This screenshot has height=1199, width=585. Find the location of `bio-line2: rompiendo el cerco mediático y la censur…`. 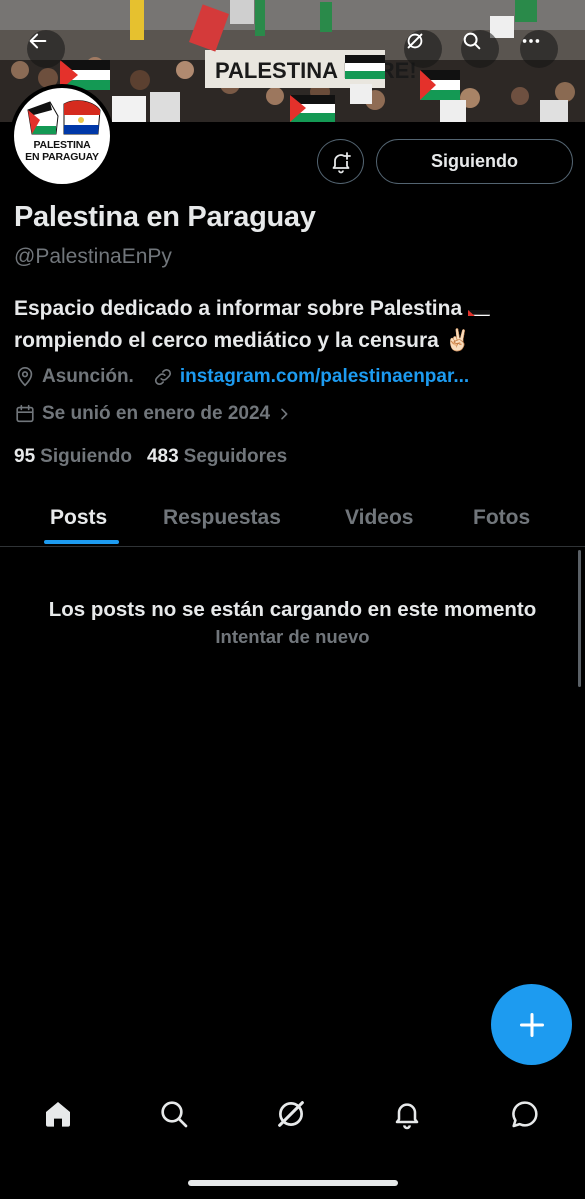

bio-line2: rompiendo el cerco mediático y la censur… is located at coordinates (226, 340).